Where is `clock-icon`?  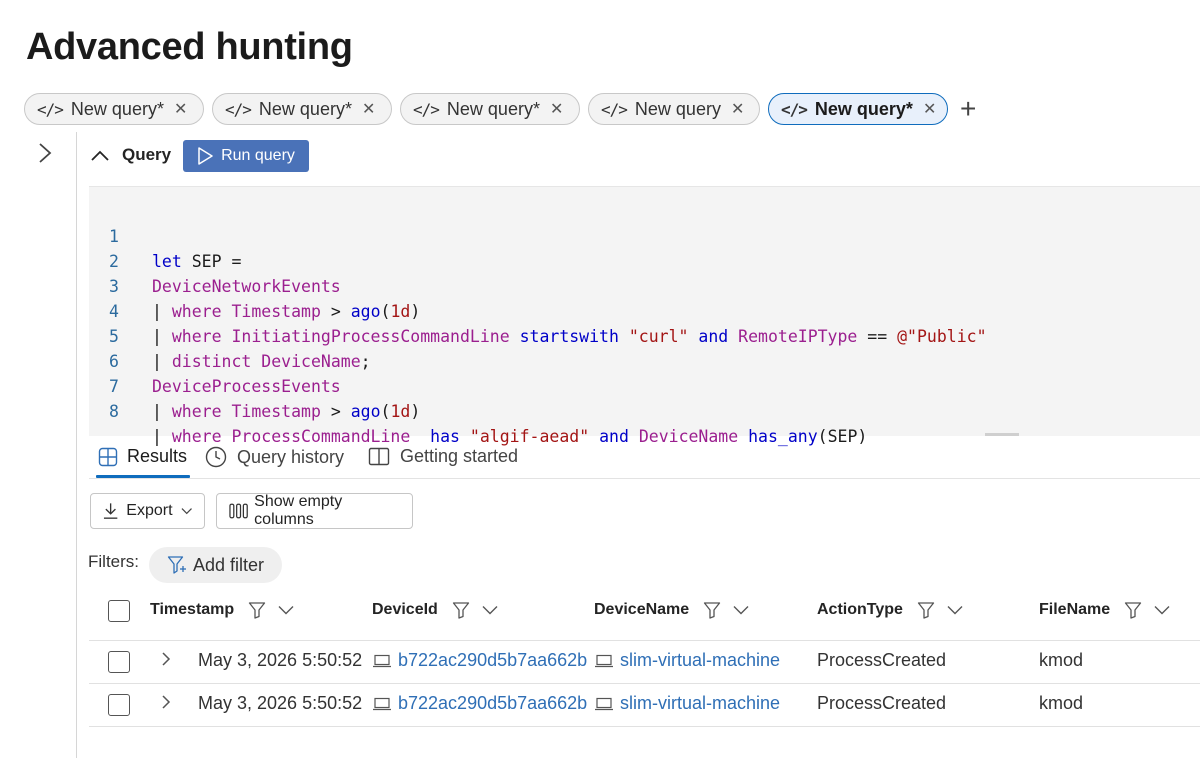
clock-icon is located at coordinates (216, 457).